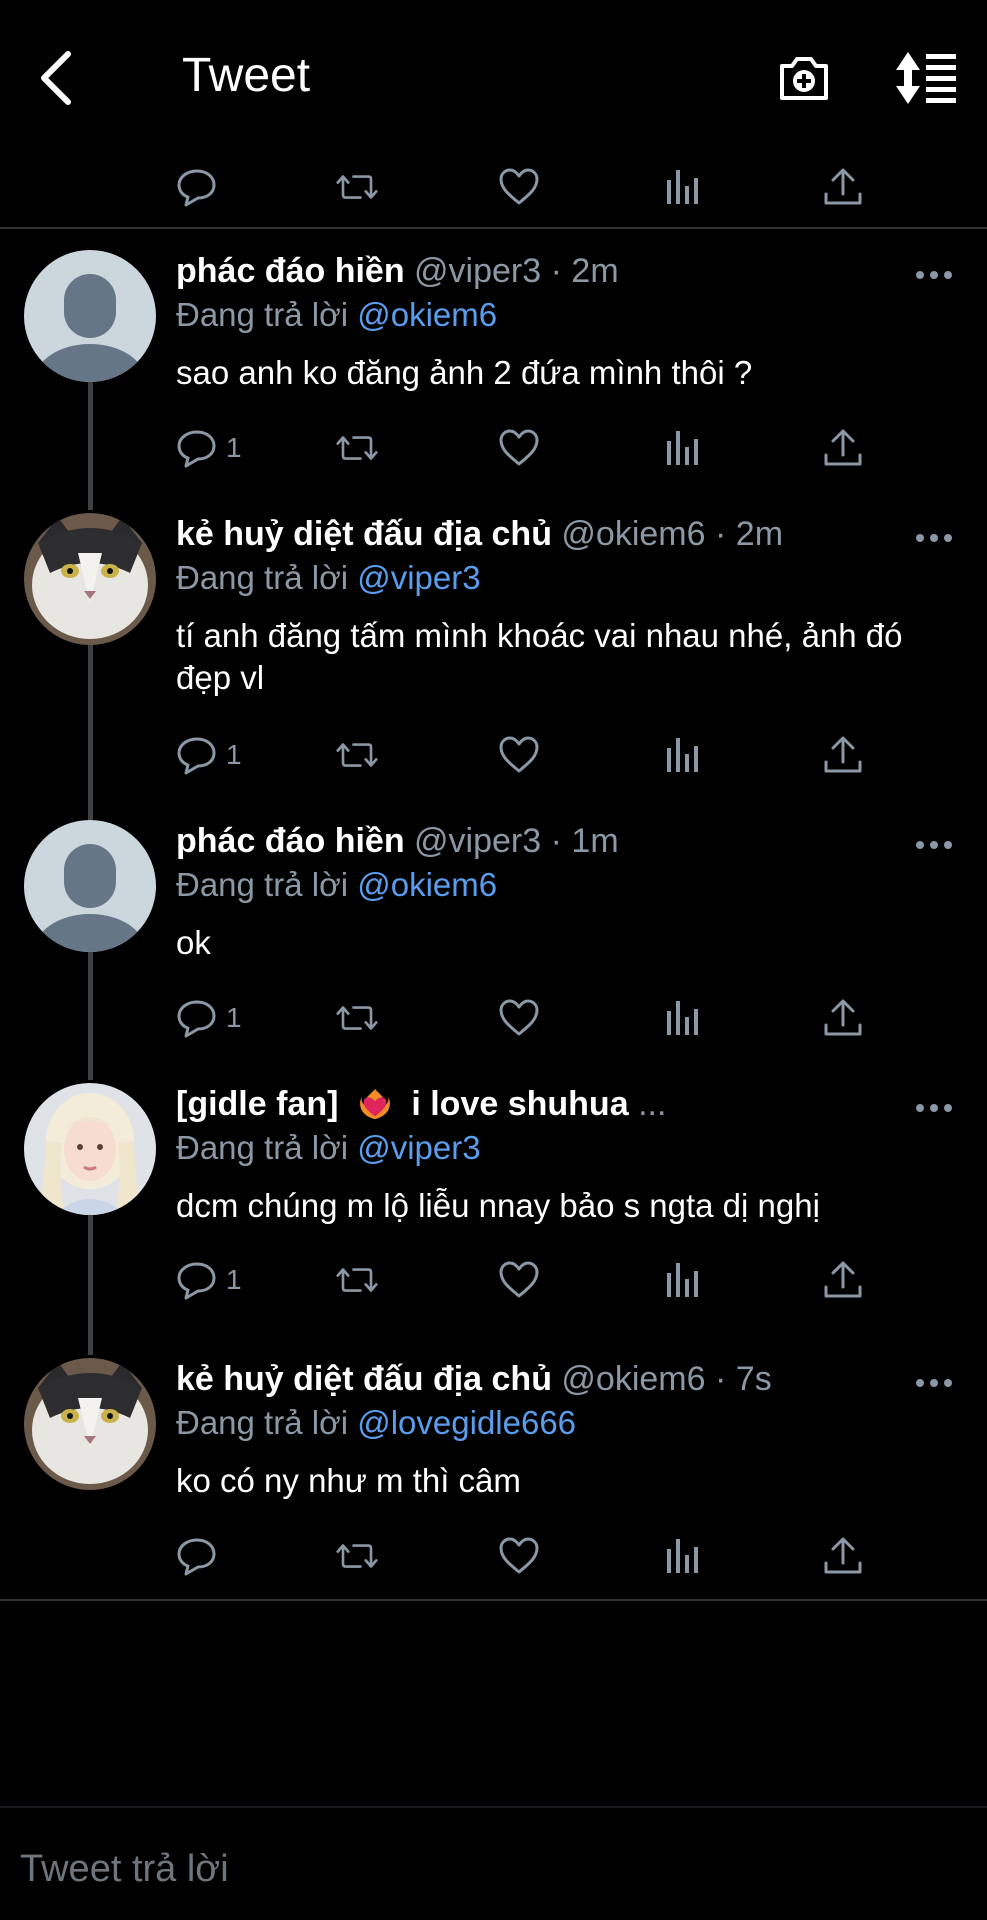 The height and width of the screenshot is (1920, 987). I want to click on replying-to: Đang trả lời @viper3, so click(328, 1148).